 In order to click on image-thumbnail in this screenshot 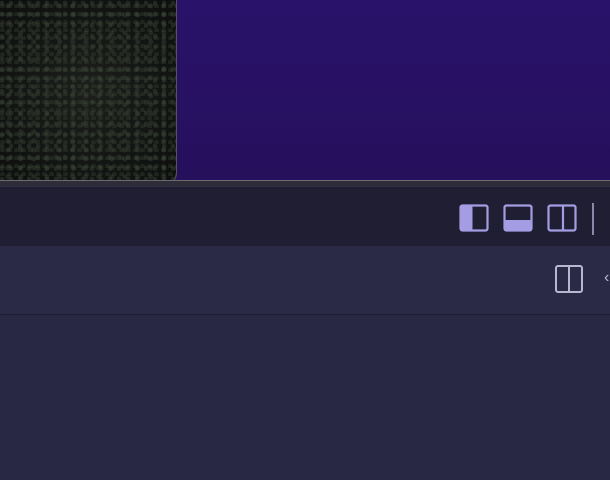, I will do `click(88, 92)`.